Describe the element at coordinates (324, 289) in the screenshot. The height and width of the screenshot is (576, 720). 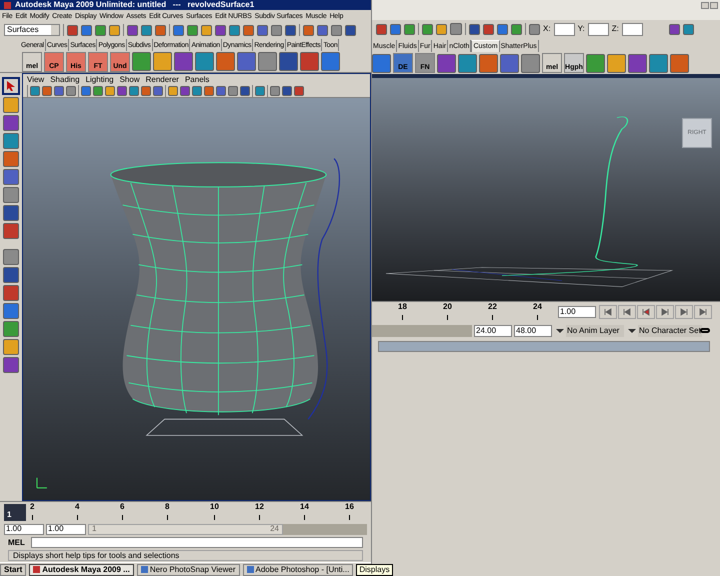
I see `profile-curve` at that location.